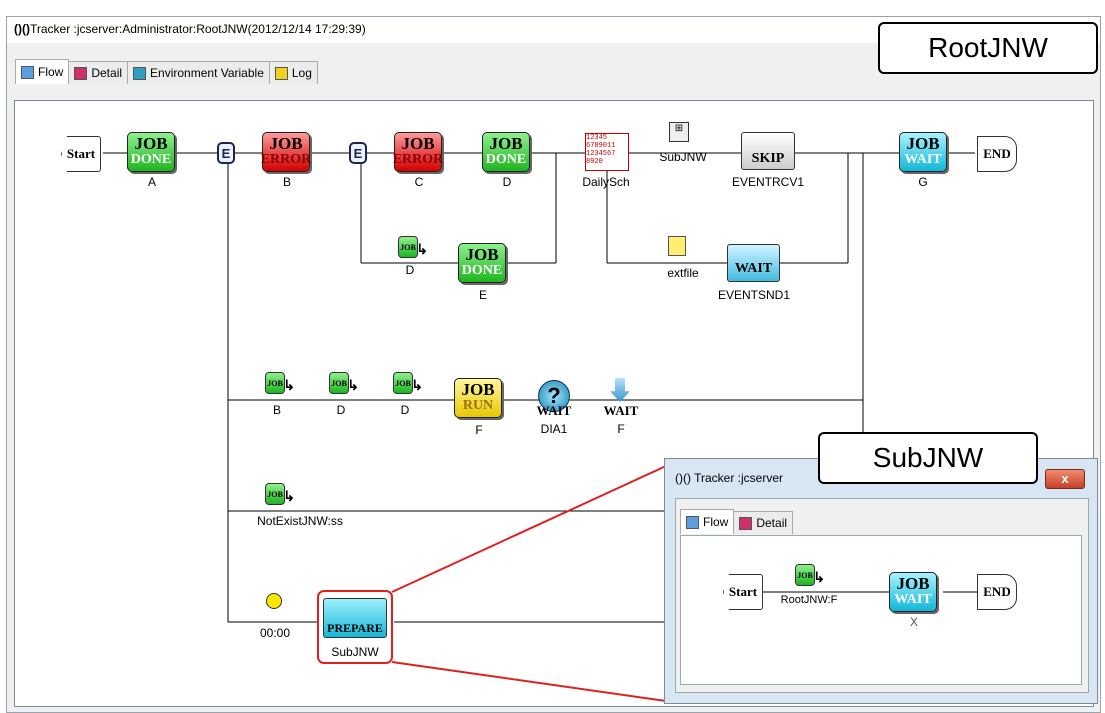 The width and height of the screenshot is (1105, 713). What do you see at coordinates (300, 521) in the screenshot?
I see `notexist-label: NotExistJNW:ss` at bounding box center [300, 521].